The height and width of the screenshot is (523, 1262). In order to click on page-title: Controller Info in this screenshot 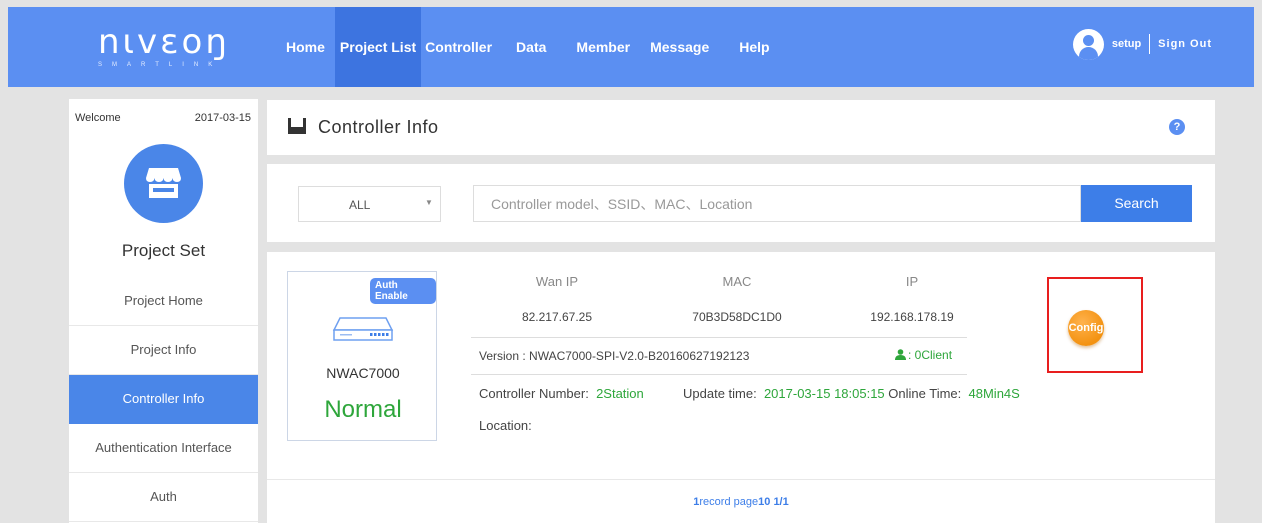, I will do `click(378, 127)`.